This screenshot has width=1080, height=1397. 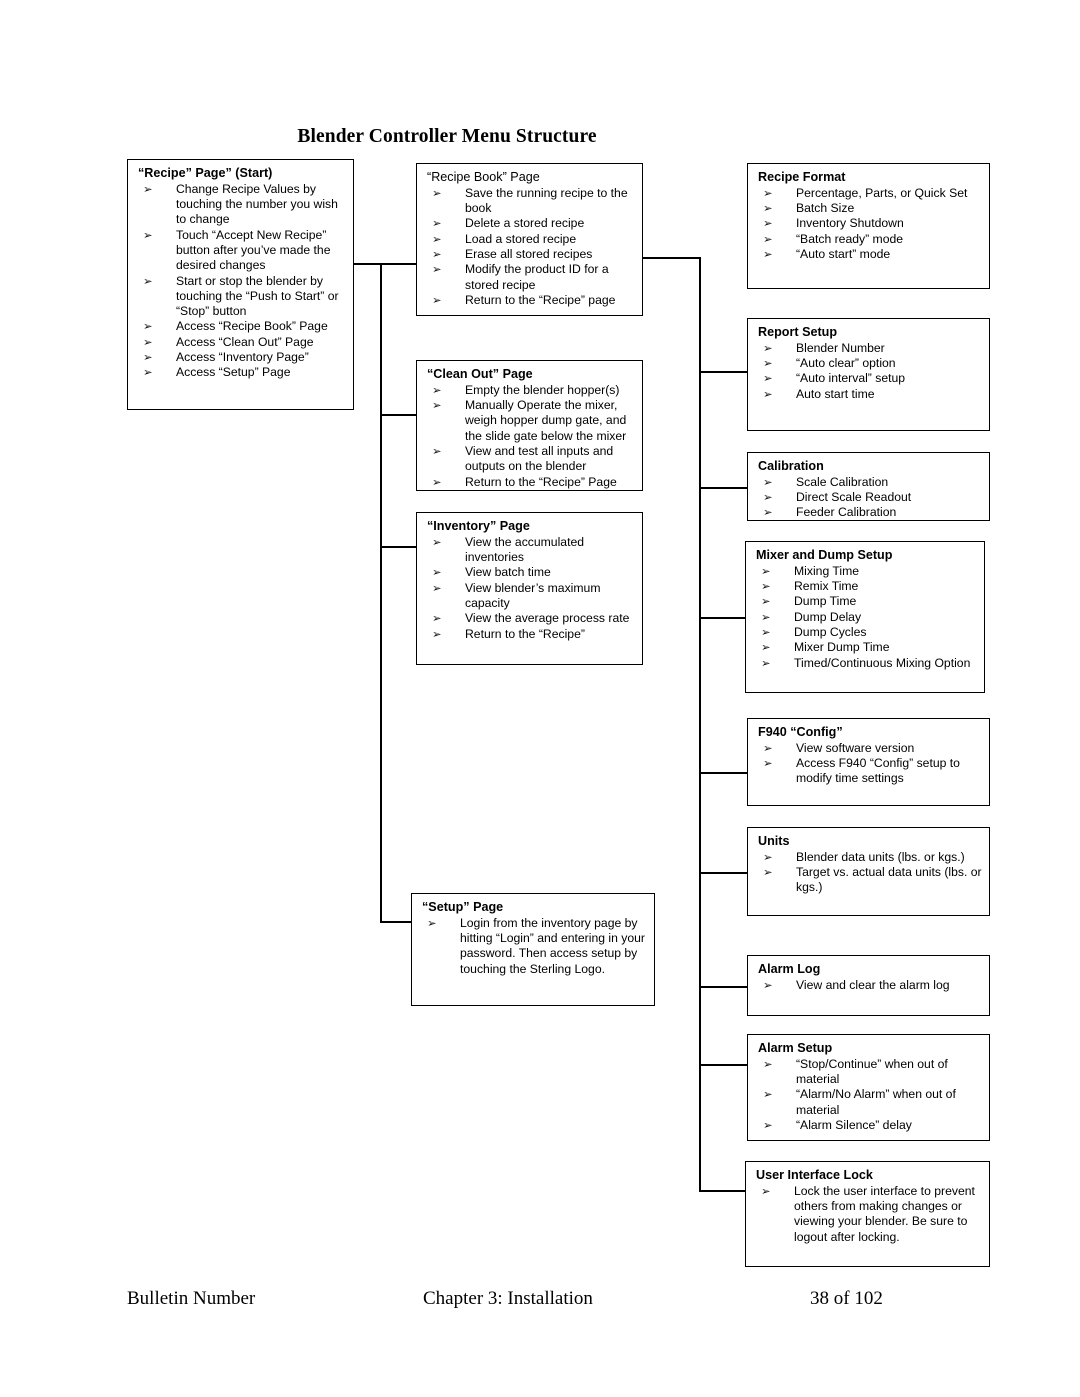 What do you see at coordinates (870, 858) in the screenshot?
I see `list-item: Blender data units (lbs. or kgs.)` at bounding box center [870, 858].